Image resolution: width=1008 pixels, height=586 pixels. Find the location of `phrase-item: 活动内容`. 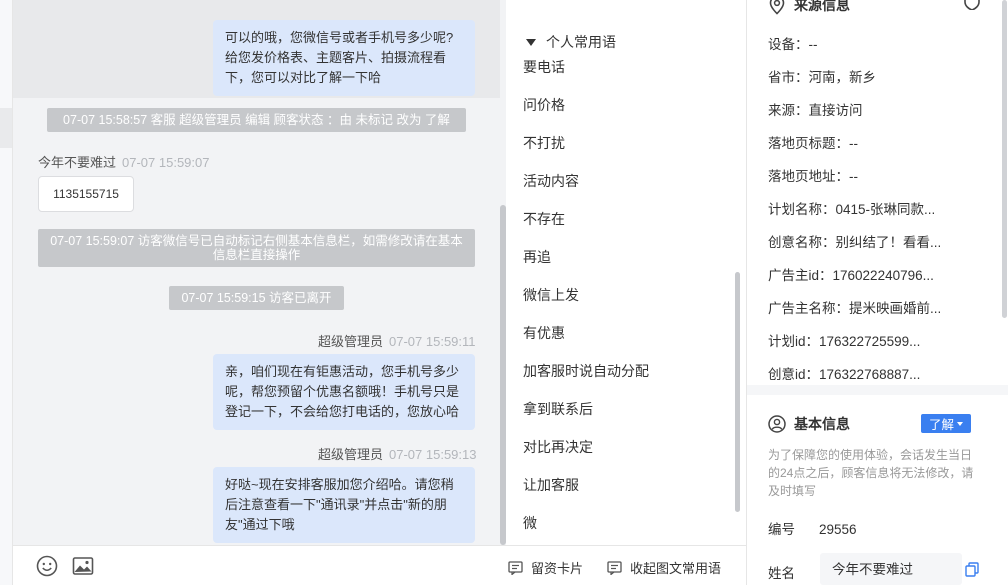

phrase-item: 活动内容 is located at coordinates (551, 181).